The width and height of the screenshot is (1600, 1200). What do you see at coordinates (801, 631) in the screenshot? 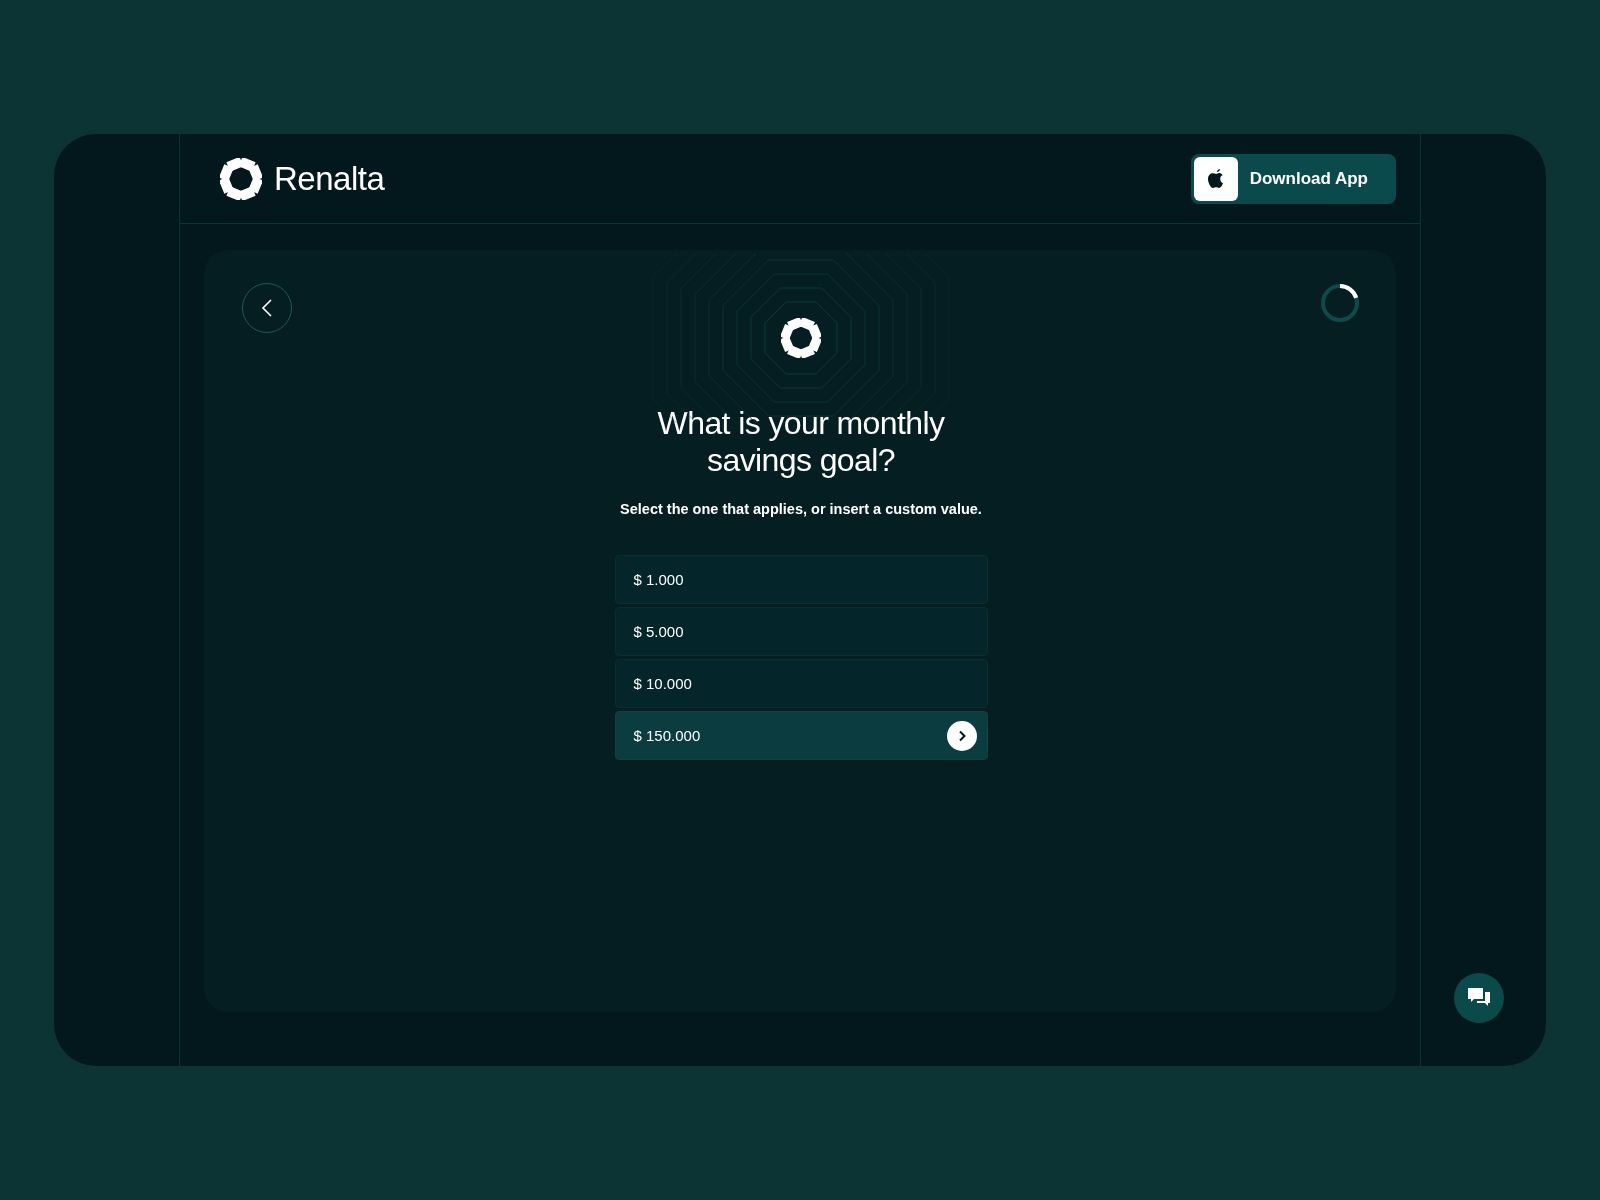
I see `amount-option: $ 5.000` at bounding box center [801, 631].